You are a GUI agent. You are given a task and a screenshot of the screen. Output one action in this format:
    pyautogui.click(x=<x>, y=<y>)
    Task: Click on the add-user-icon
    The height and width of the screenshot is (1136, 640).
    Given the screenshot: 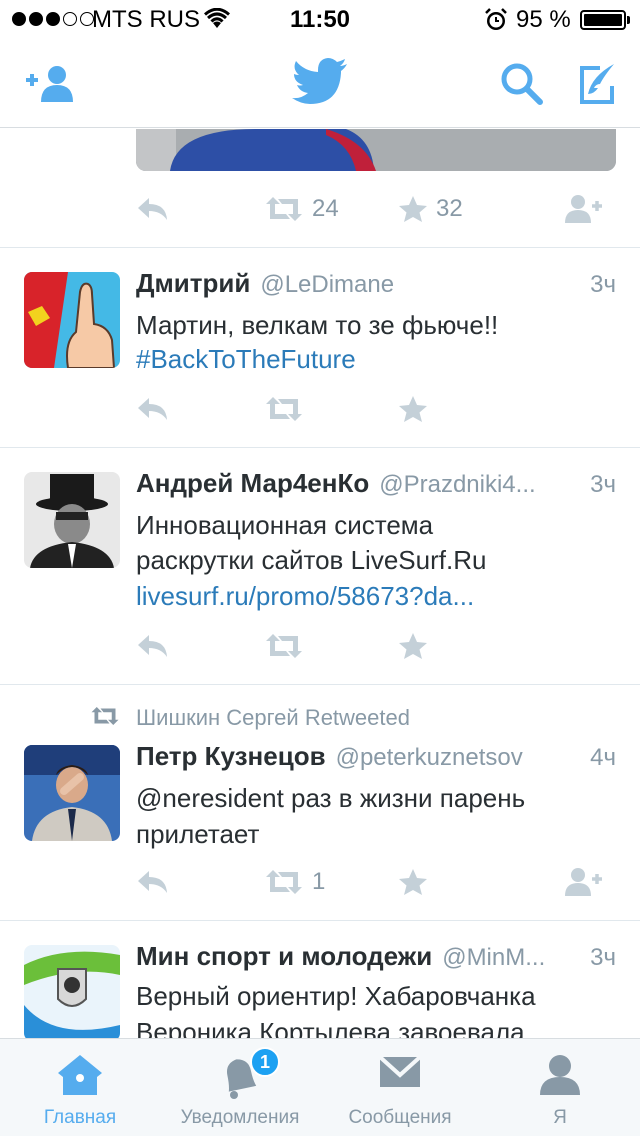 What is the action you would take?
    pyautogui.click(x=51, y=86)
    